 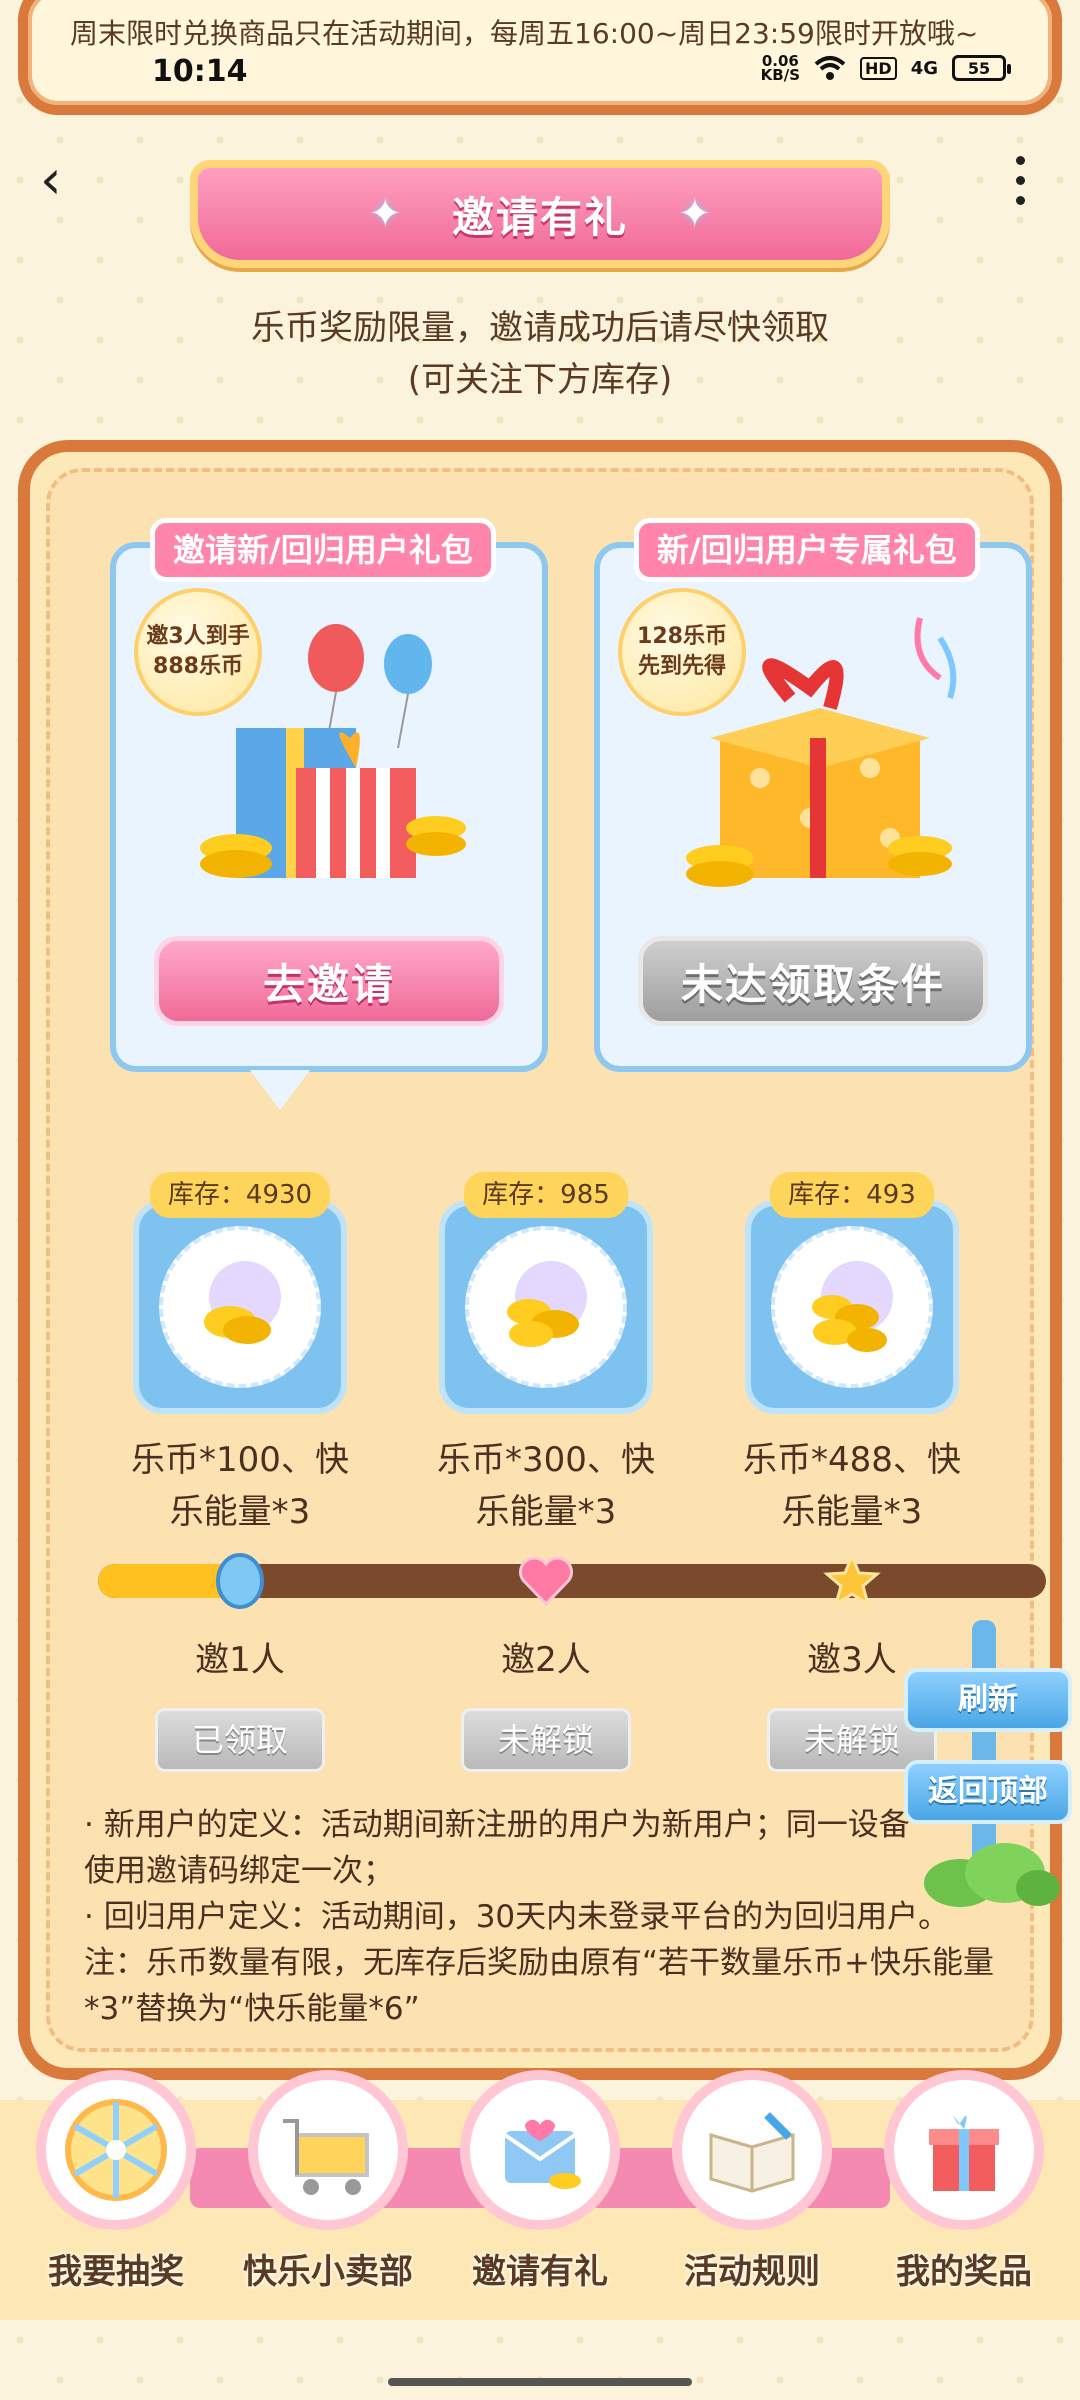 I want to click on reward-bubble: 邀3人到手 888乐币, so click(x=198, y=652).